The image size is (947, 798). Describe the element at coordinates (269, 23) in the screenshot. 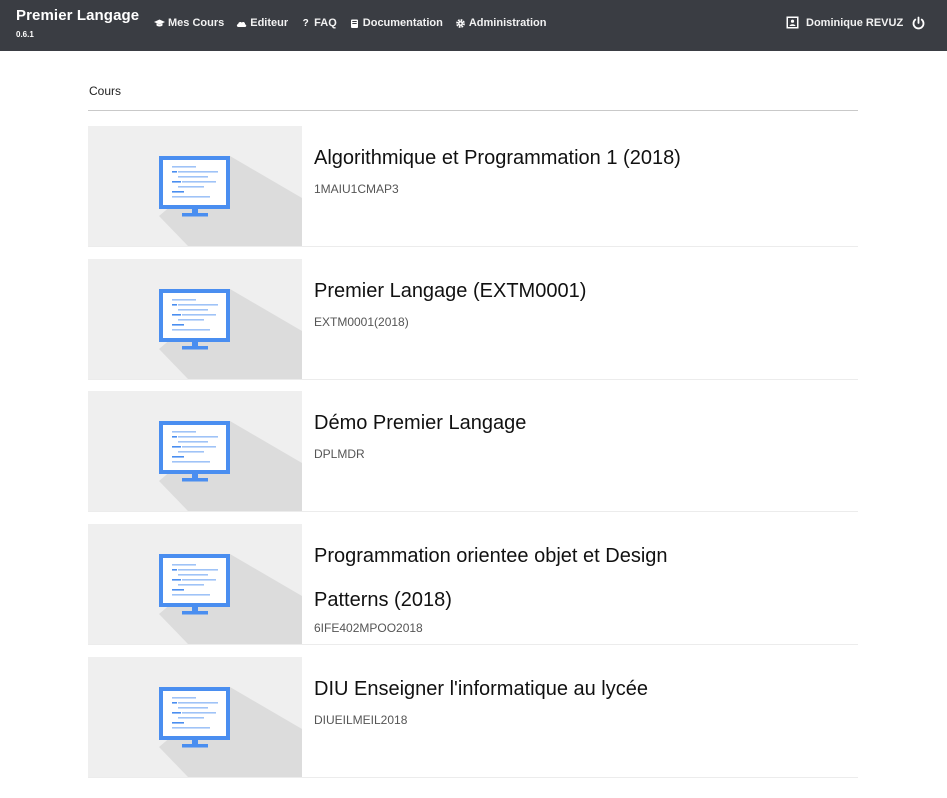

I see `nav-editeur-label: Editeur` at that location.